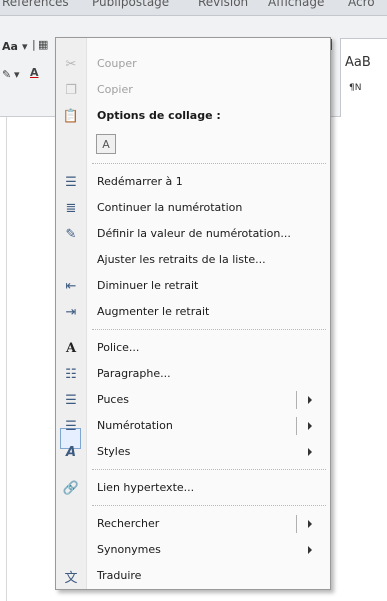 The image size is (387, 601). What do you see at coordinates (140, 181) in the screenshot?
I see `menu-item-label: Redémarrer à 1` at bounding box center [140, 181].